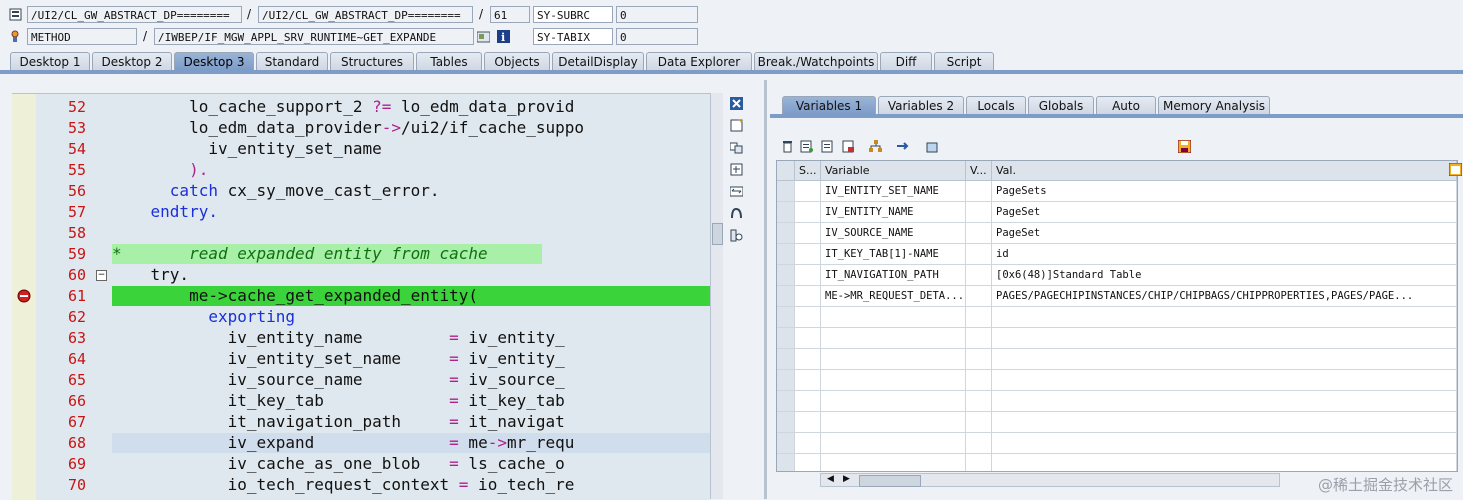 The width and height of the screenshot is (1463, 500). What do you see at coordinates (830, 479) in the screenshot?
I see `scroll-left-icon: ◀` at bounding box center [830, 479].